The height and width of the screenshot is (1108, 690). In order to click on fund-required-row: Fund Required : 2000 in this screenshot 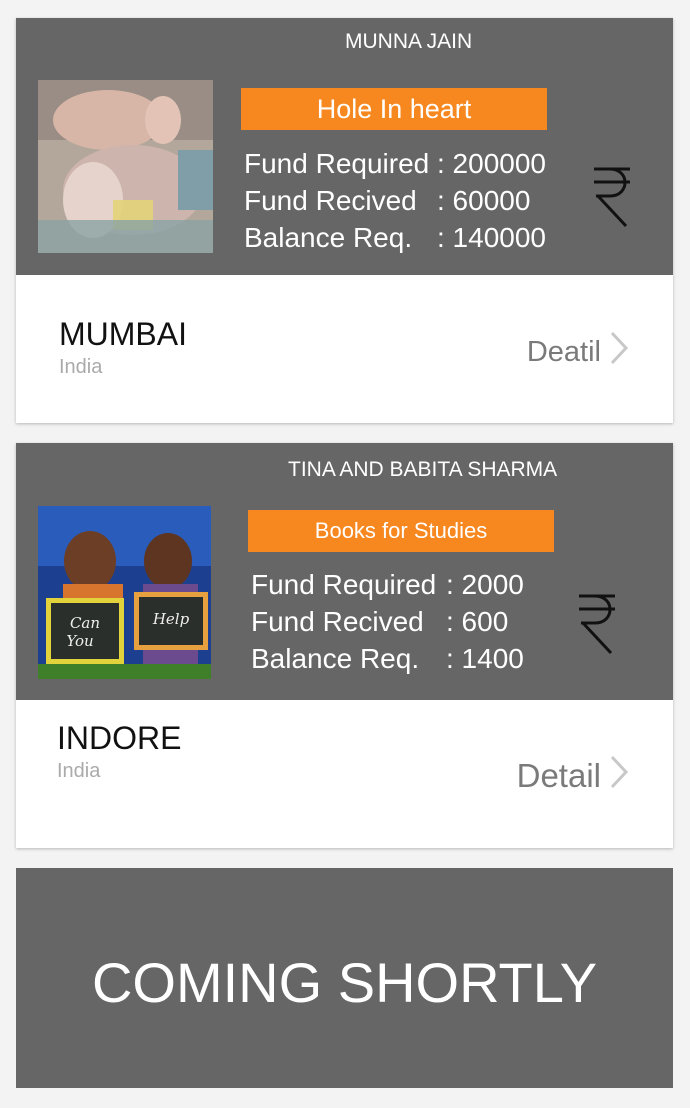, I will do `click(387, 585)`.